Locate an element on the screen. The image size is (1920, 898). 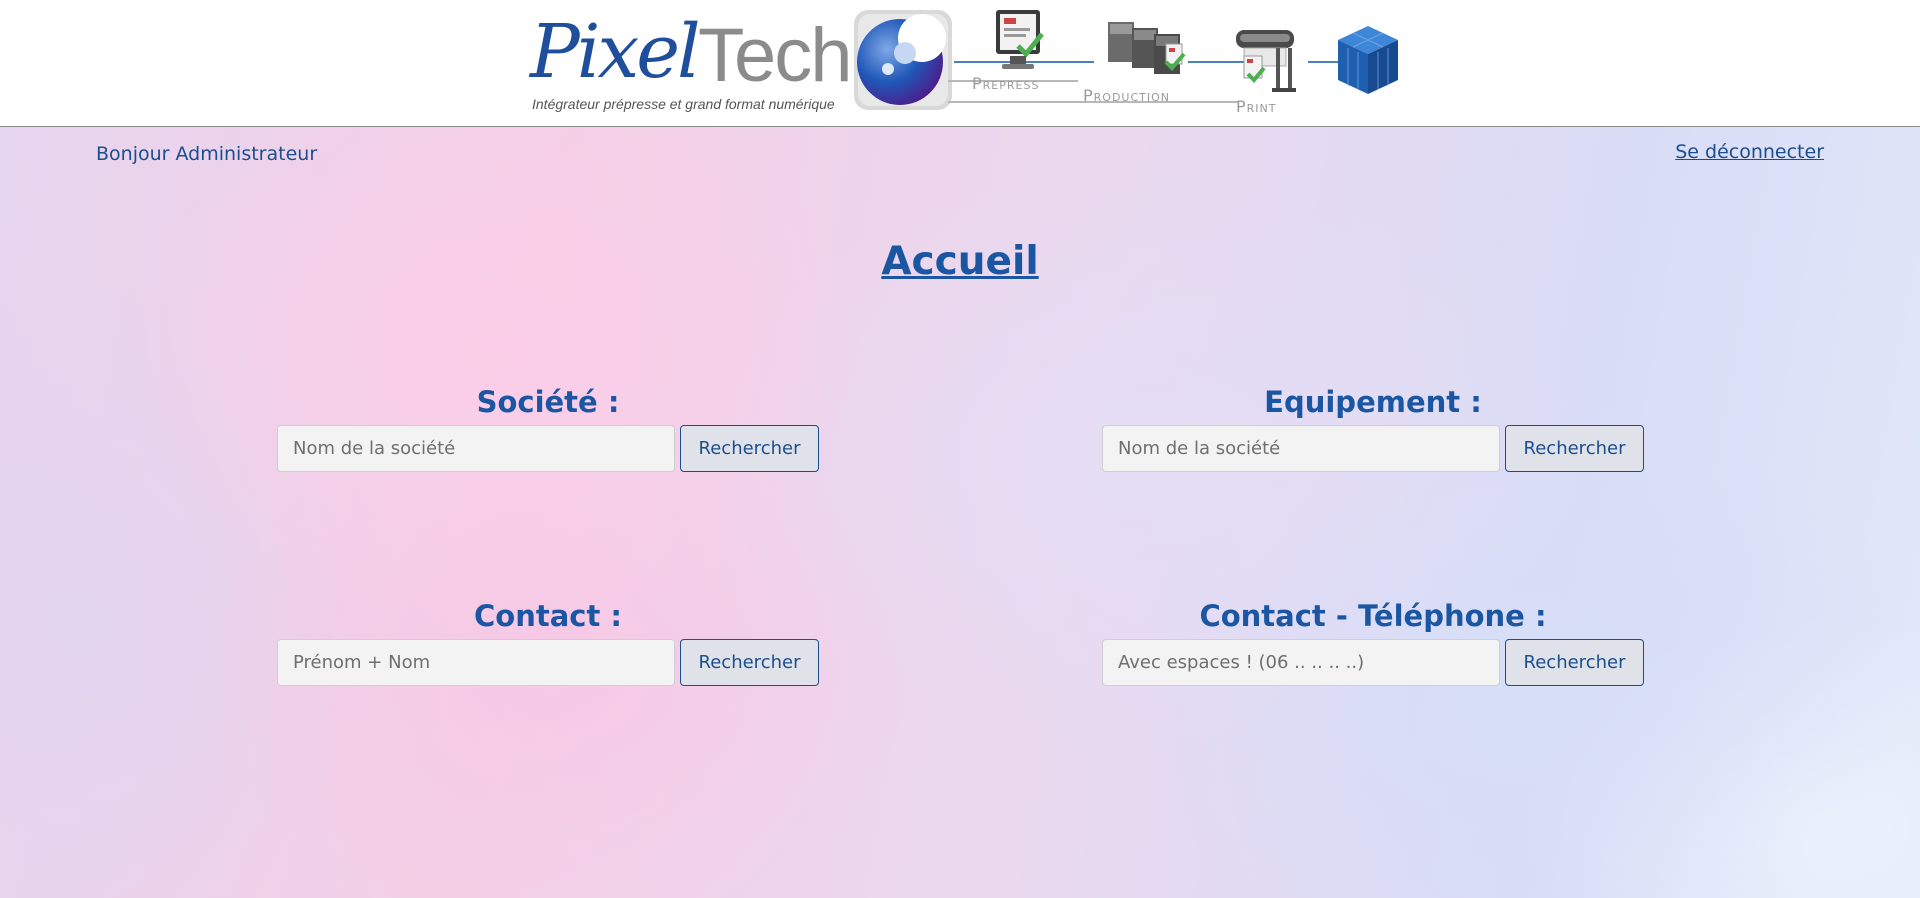
stage-label-production: Production is located at coordinates (1127, 95).